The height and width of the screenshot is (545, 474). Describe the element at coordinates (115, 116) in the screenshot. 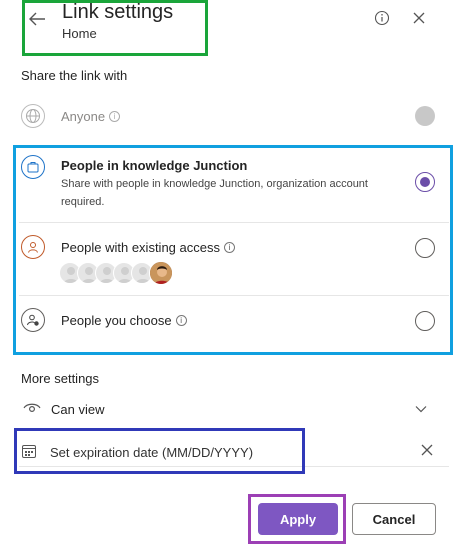

I see `info-icon: i` at that location.